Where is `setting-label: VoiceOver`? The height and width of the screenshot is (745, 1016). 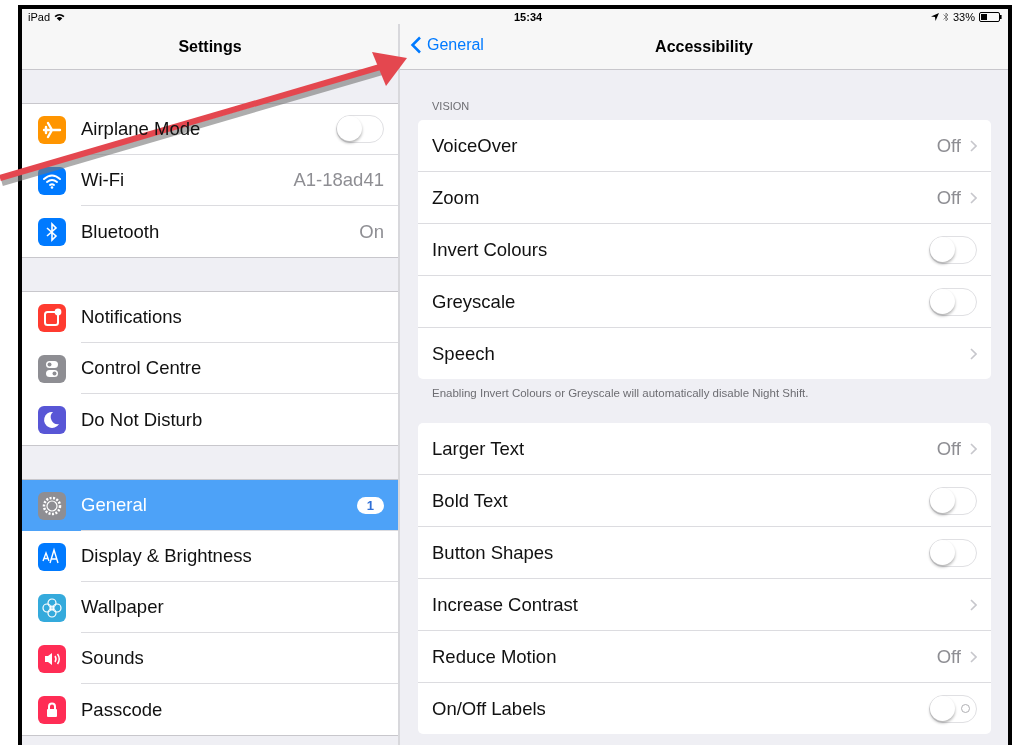 setting-label: VoiceOver is located at coordinates (475, 145).